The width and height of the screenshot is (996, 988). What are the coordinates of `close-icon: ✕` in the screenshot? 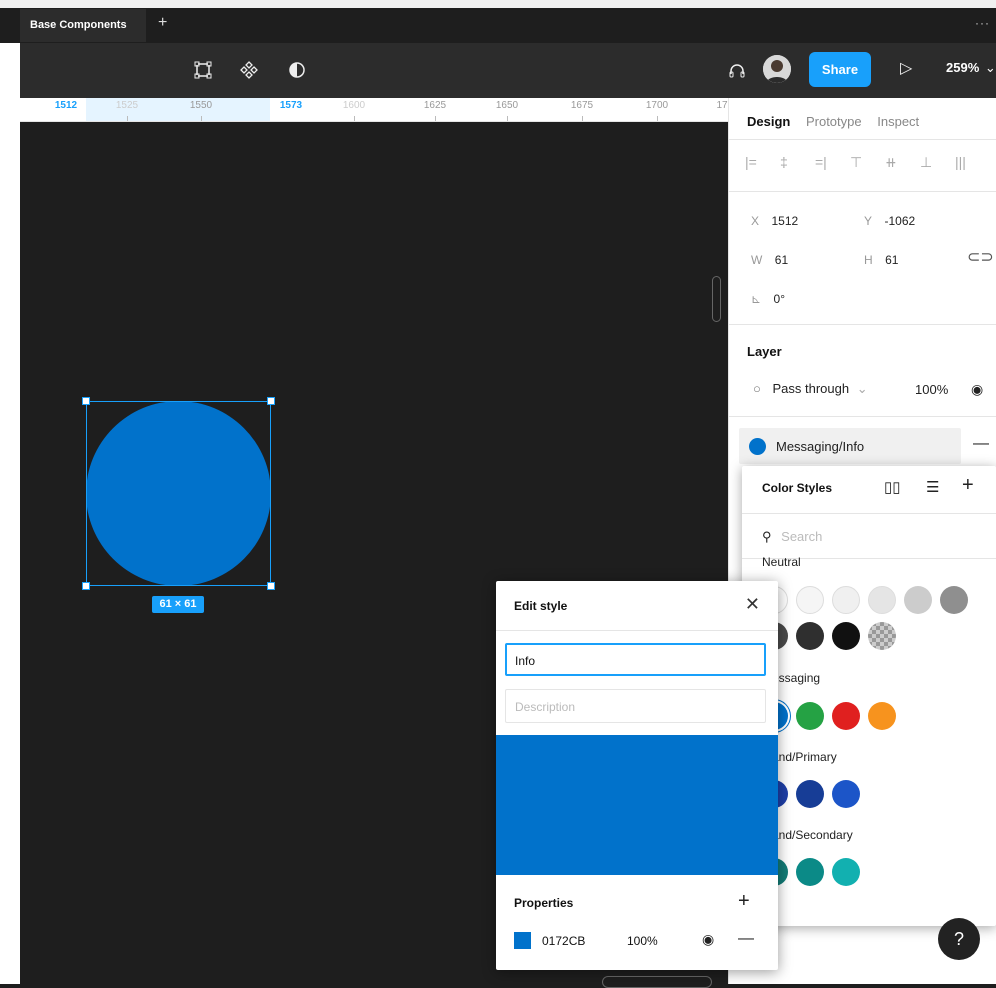 It's located at (752, 604).